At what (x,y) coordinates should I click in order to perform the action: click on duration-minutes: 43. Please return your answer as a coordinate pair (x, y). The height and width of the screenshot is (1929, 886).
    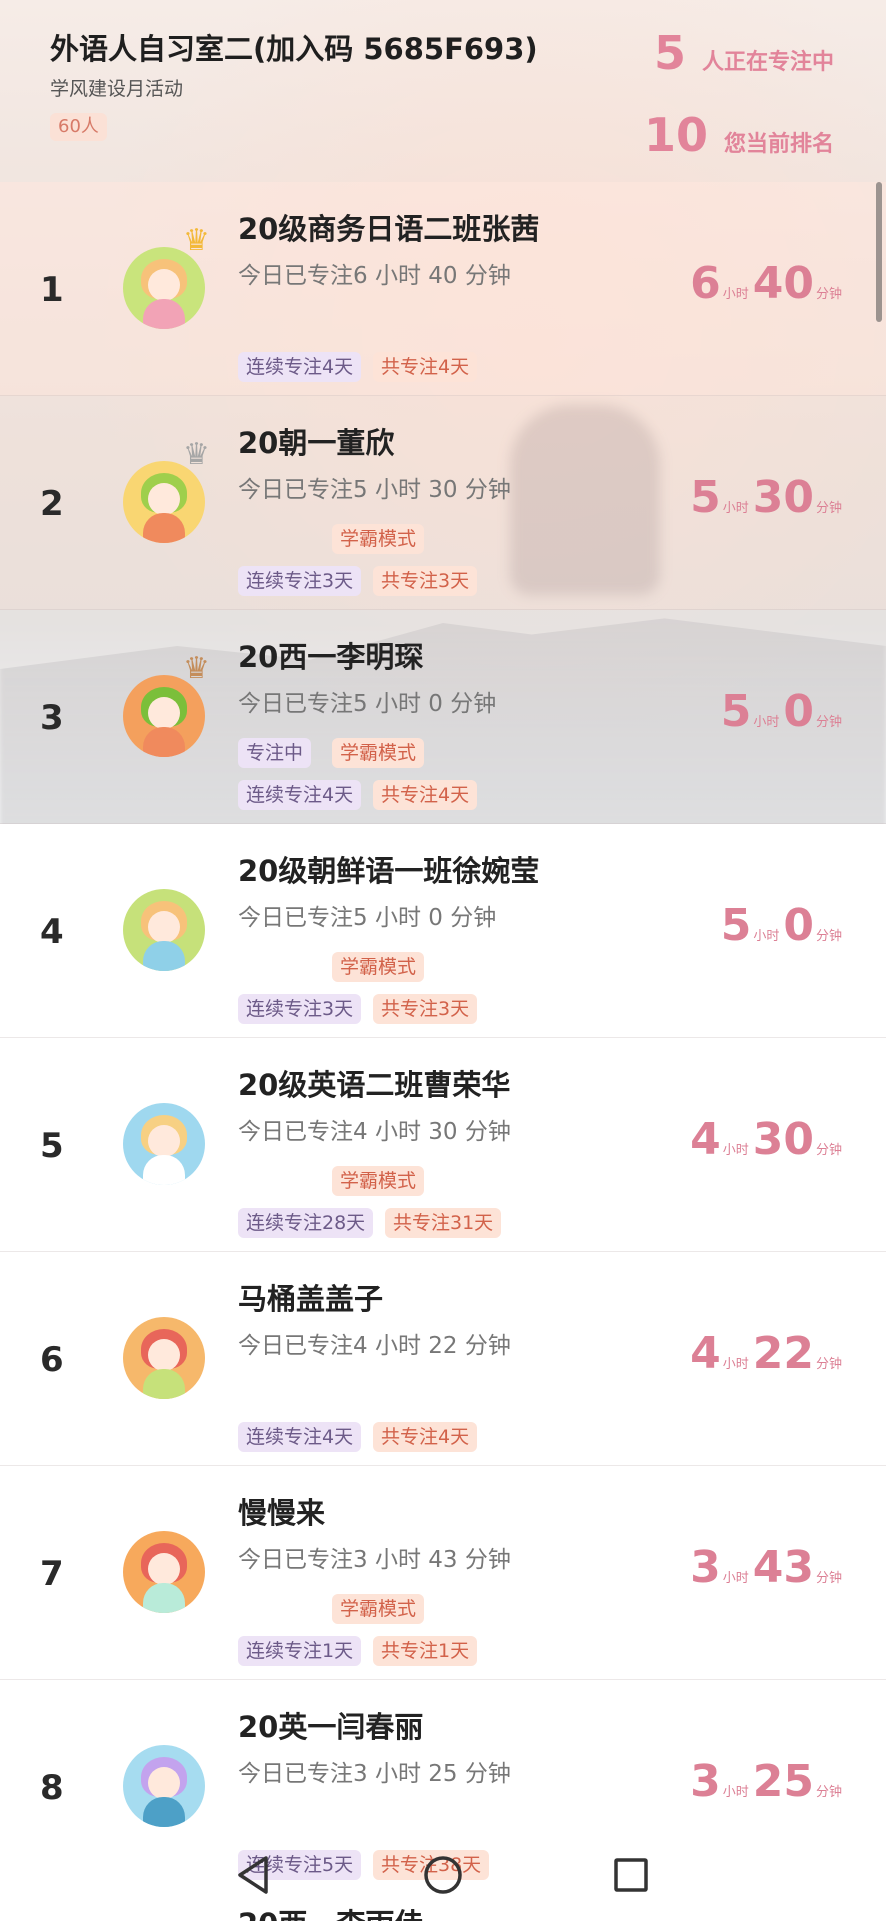
    Looking at the image, I should click on (783, 1567).